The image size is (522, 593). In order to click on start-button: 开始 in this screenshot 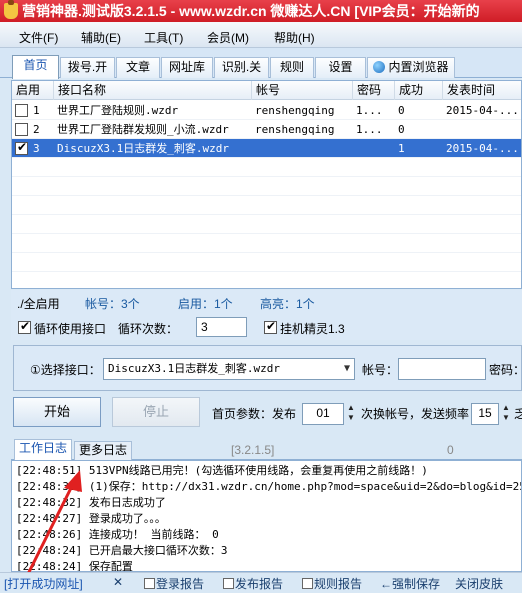, I will do `click(57, 412)`.